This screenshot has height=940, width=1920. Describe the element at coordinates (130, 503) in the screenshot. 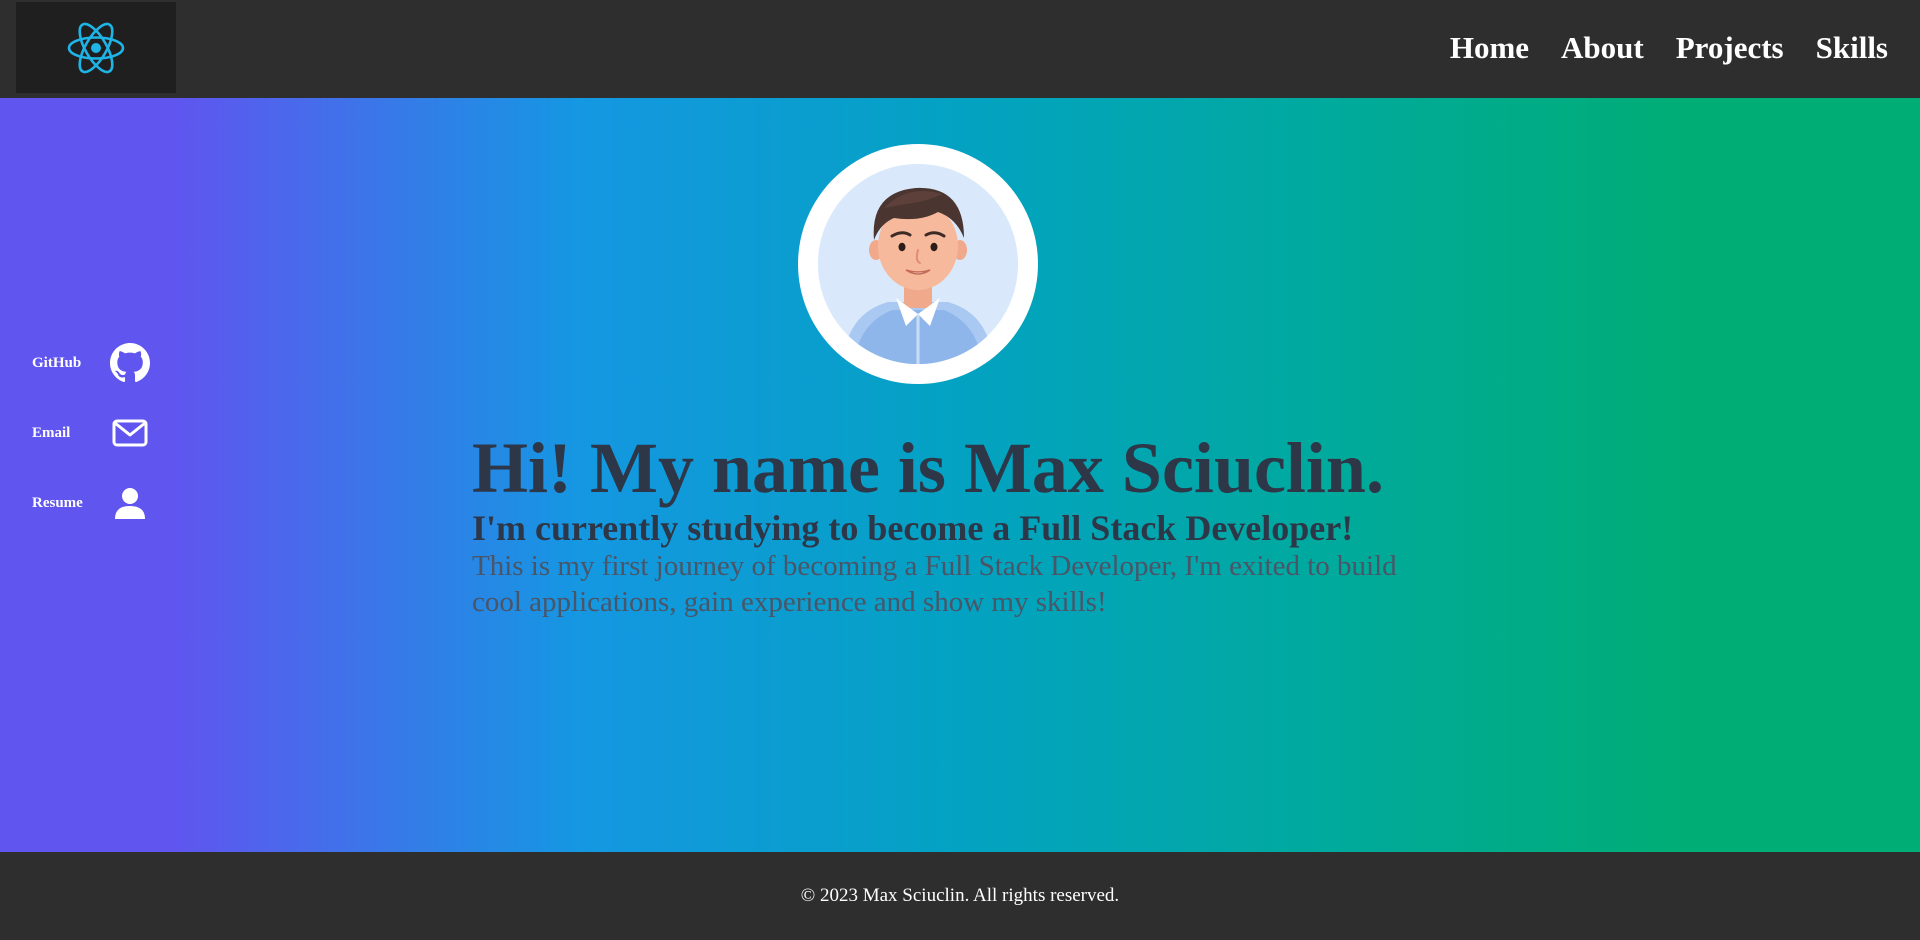

I see `user-icon` at that location.